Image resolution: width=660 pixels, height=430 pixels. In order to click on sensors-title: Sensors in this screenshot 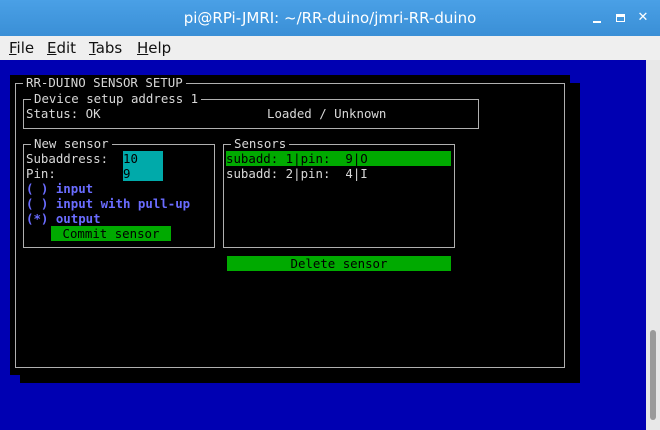, I will do `click(260, 143)`.